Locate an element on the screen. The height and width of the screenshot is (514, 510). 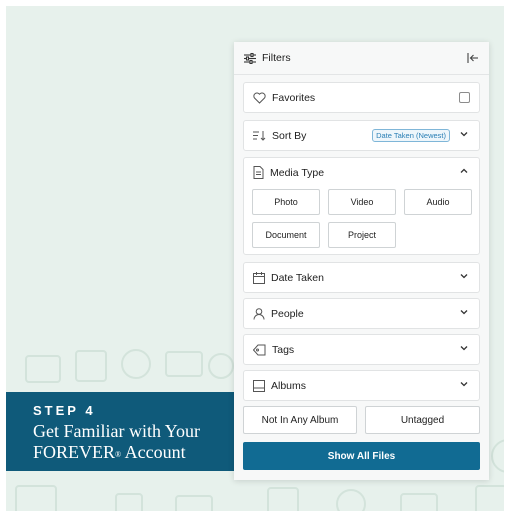
brand-name: FOREVER is located at coordinates (74, 452).